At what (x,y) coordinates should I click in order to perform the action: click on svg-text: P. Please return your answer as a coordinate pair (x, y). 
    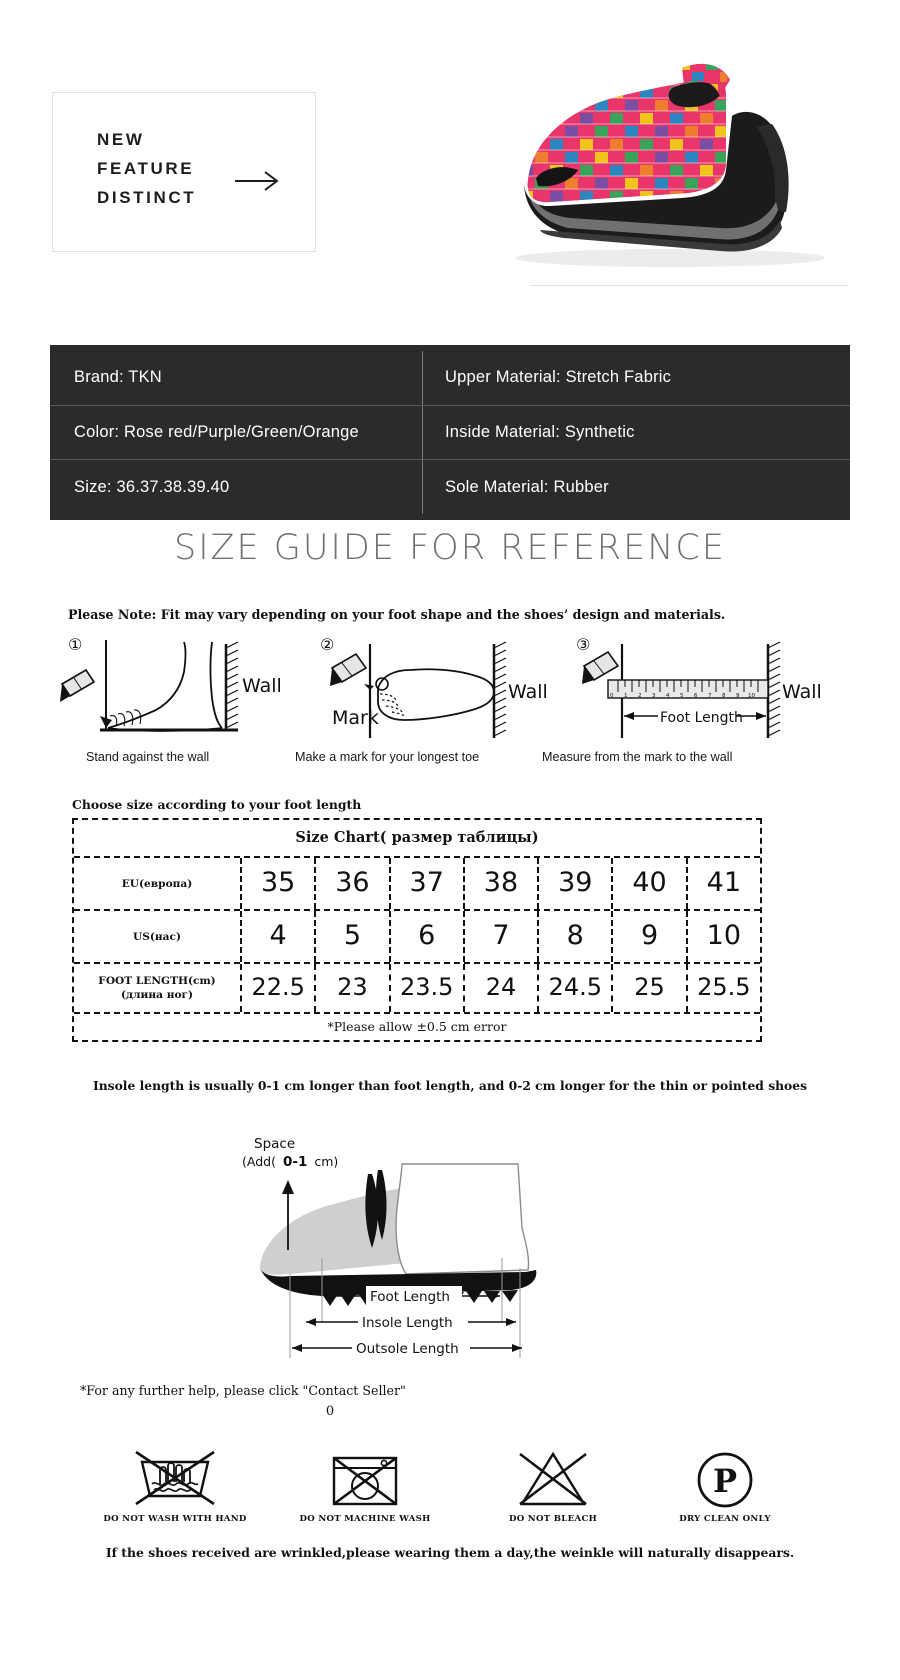
    Looking at the image, I should click on (725, 1481).